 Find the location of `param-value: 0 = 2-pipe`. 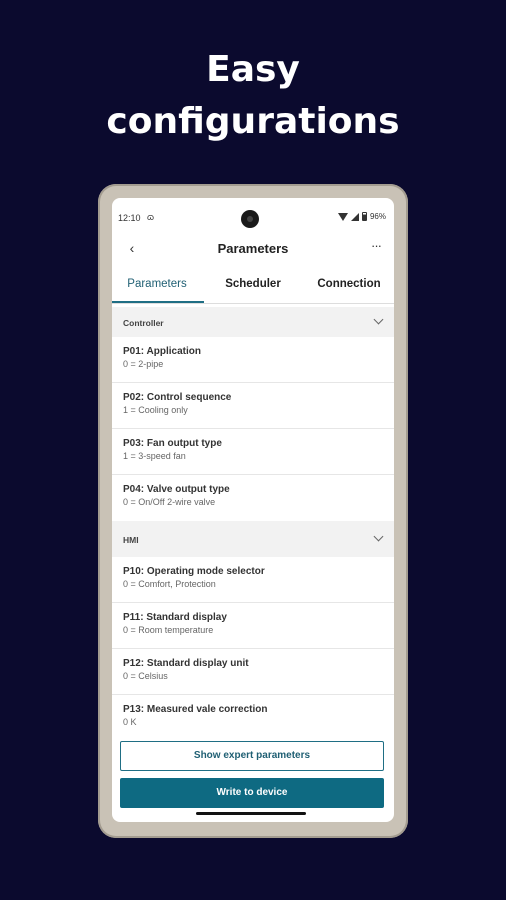

param-value: 0 = 2-pipe is located at coordinates (143, 364).